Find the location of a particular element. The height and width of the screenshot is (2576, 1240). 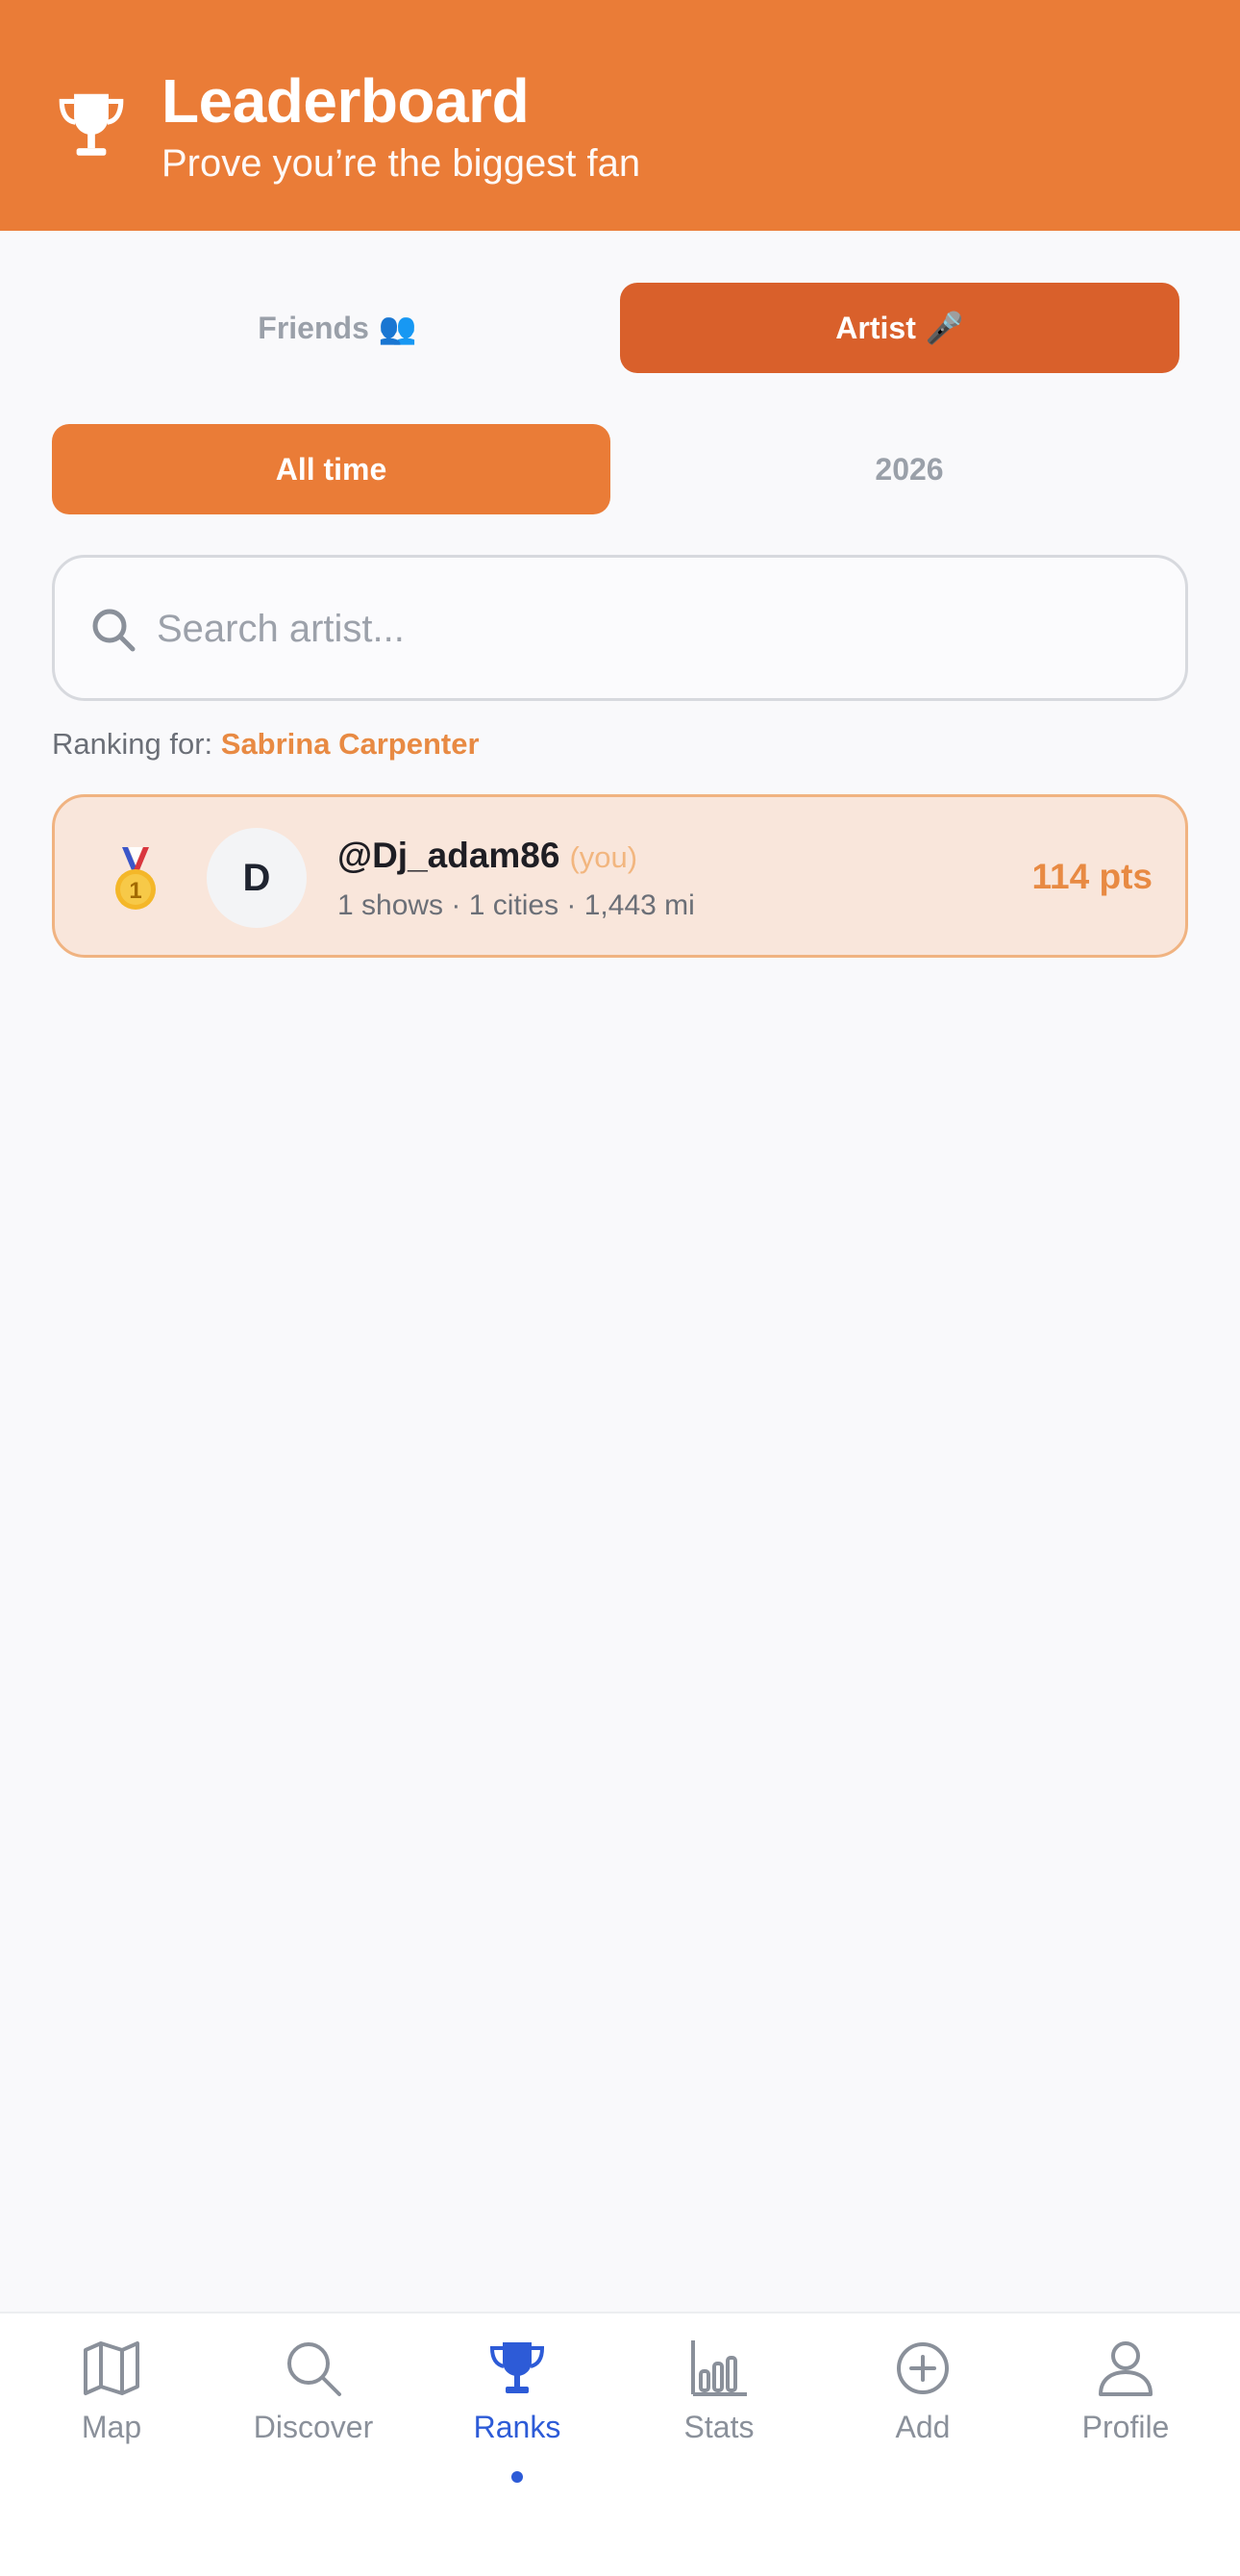

tab-label: 2026 is located at coordinates (909, 469).